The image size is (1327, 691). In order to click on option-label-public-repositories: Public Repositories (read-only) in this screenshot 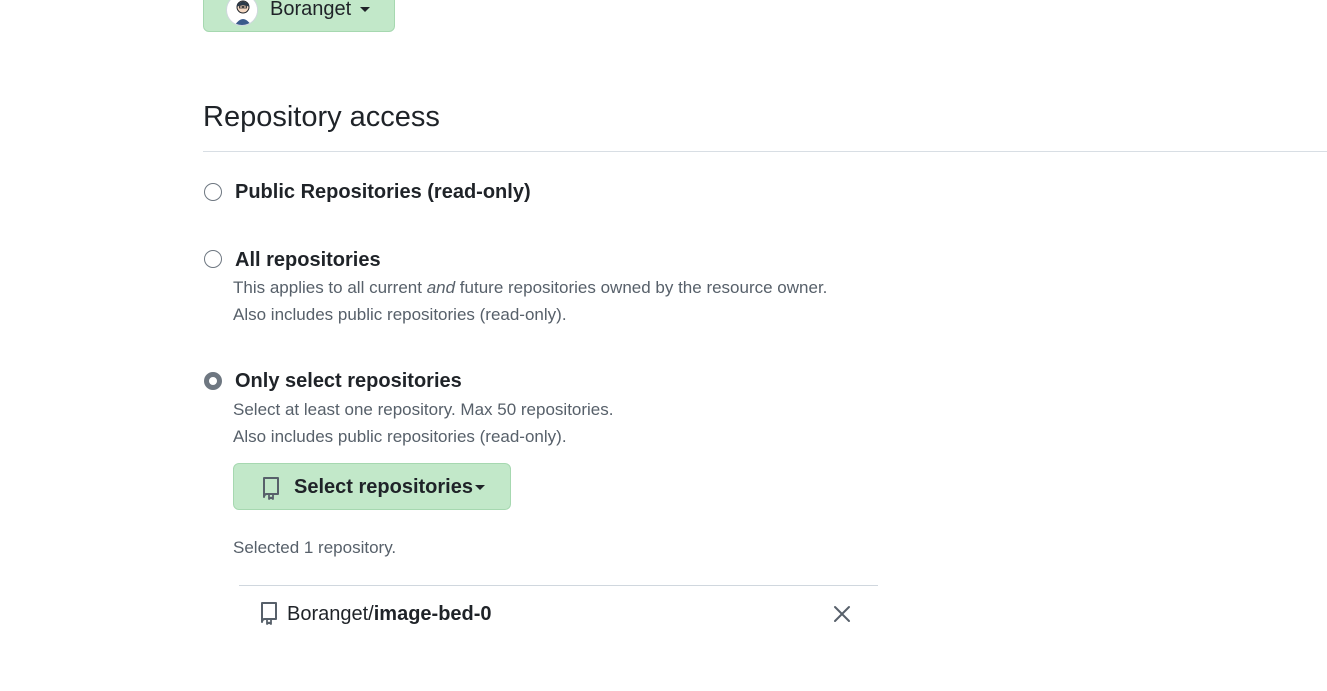, I will do `click(383, 192)`.